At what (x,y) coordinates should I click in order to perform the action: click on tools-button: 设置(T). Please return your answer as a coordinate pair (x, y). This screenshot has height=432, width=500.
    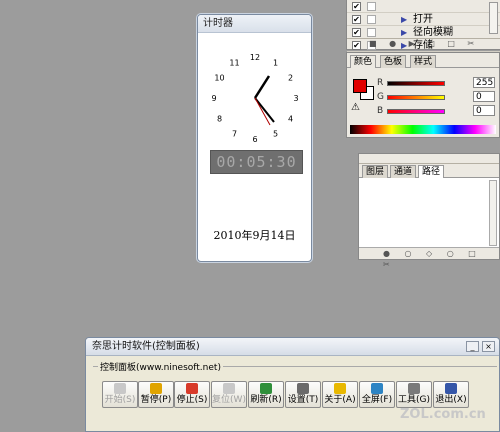
    Looking at the image, I should click on (303, 394).